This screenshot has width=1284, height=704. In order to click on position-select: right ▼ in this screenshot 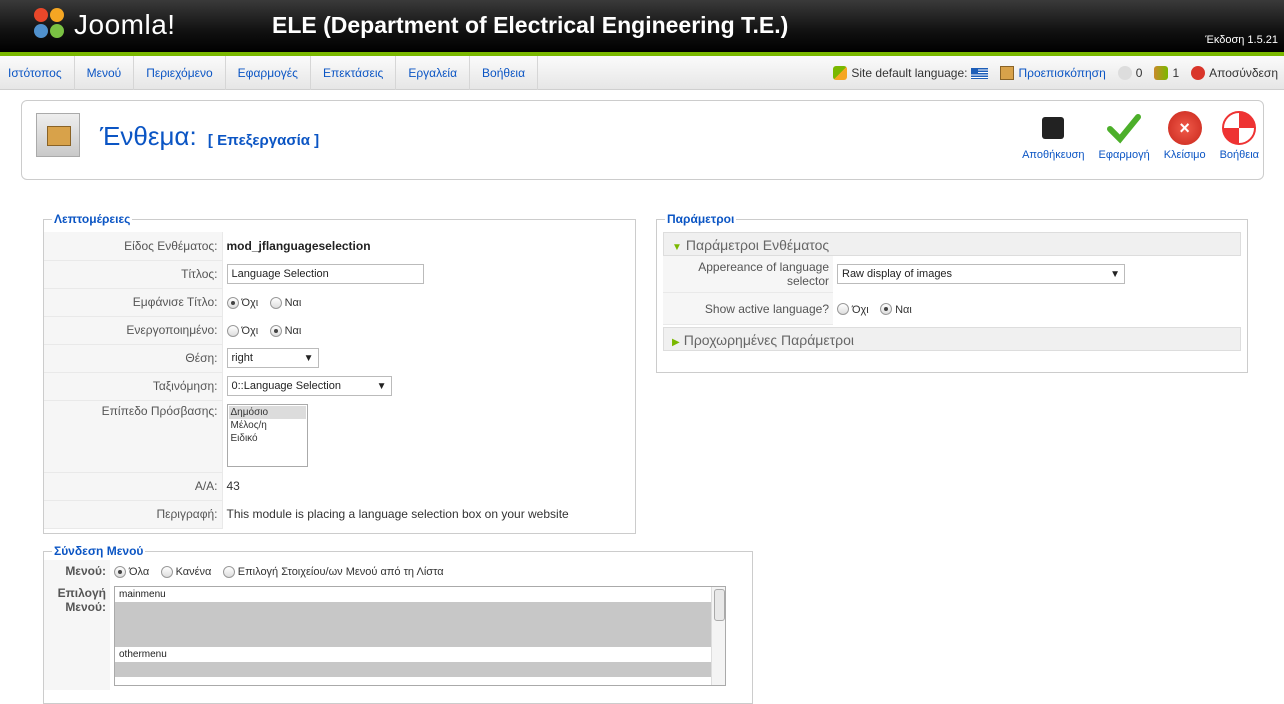, I will do `click(272, 358)`.